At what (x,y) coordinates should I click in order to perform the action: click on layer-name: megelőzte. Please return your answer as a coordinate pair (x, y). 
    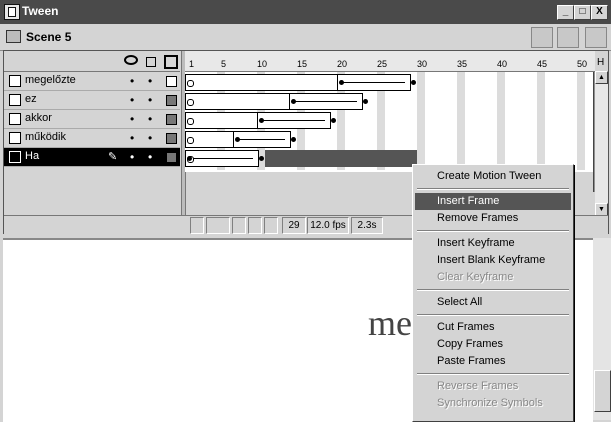
    Looking at the image, I should click on (50, 80).